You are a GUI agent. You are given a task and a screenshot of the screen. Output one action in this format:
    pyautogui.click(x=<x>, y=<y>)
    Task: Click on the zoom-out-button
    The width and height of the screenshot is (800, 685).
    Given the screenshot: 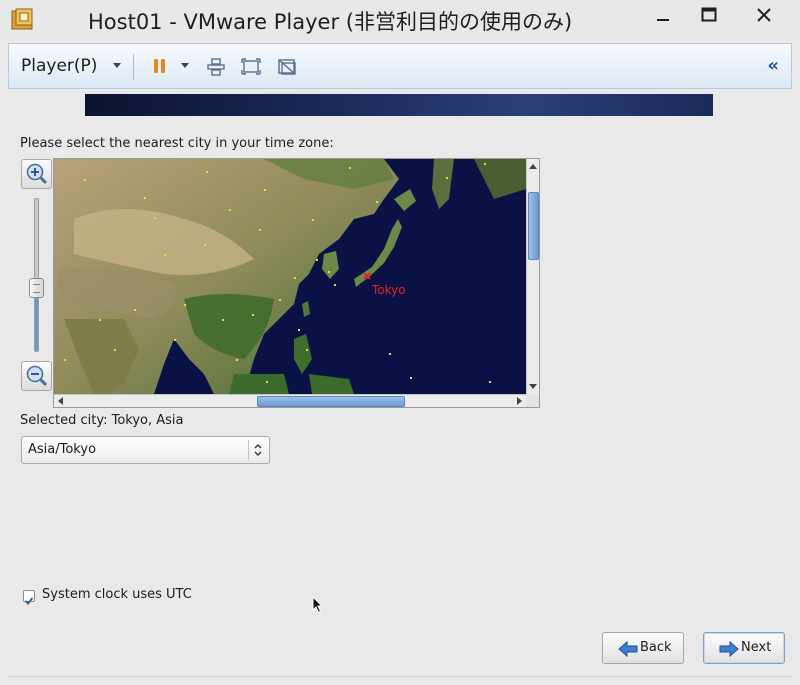 What is the action you would take?
    pyautogui.click(x=36, y=376)
    